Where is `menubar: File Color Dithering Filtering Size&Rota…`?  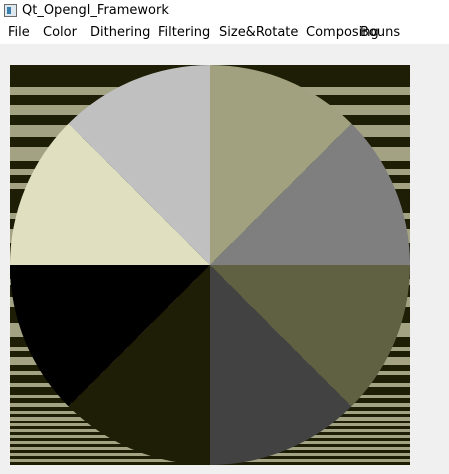 menubar: File Color Dithering Filtering Size&Rota… is located at coordinates (224, 33).